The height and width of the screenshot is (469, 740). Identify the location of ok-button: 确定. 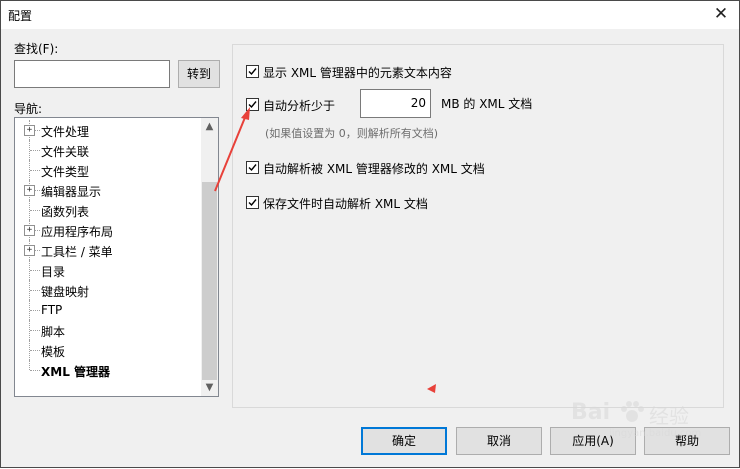
(404, 441).